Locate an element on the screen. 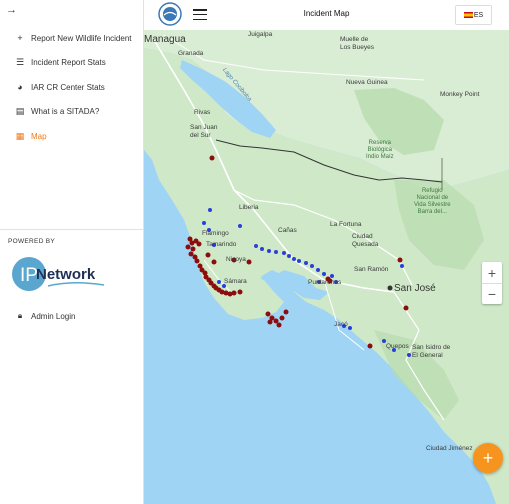 This screenshot has width=509, height=504. ip-network-logo: IP Network is located at coordinates (62, 274).